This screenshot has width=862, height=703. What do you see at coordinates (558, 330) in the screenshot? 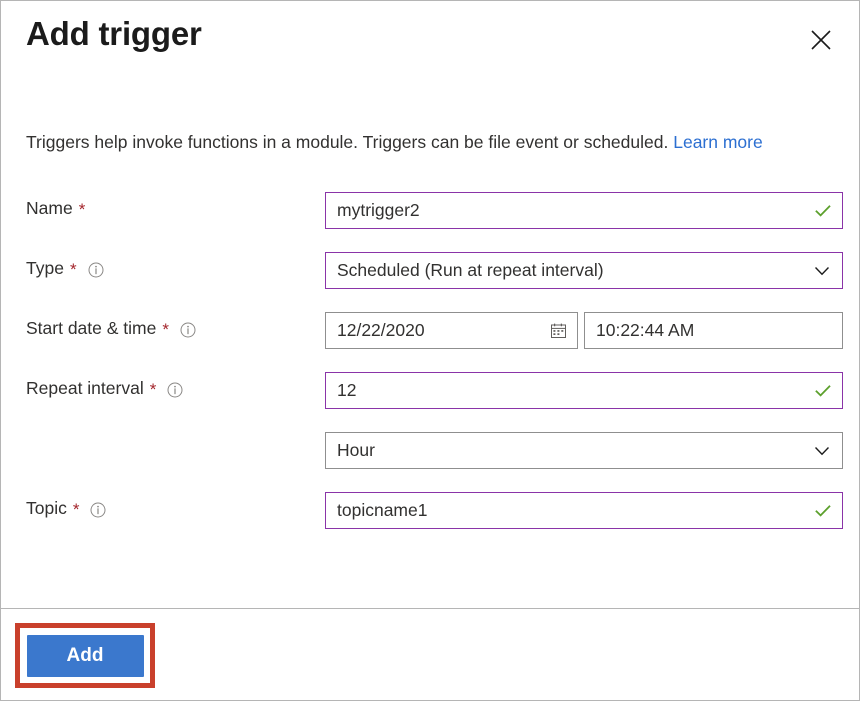
I see `calendar-icon` at bounding box center [558, 330].